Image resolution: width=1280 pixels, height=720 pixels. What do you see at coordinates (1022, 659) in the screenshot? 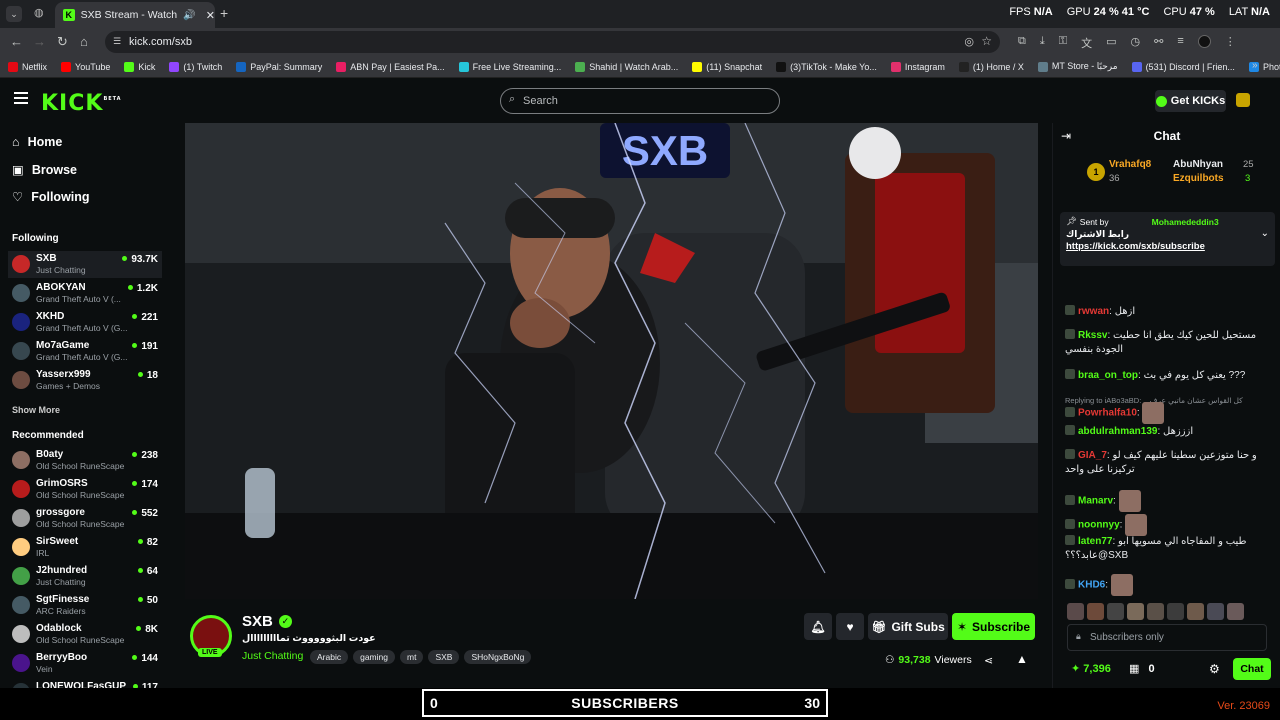
I see `report-icon: ▲` at bounding box center [1022, 659].